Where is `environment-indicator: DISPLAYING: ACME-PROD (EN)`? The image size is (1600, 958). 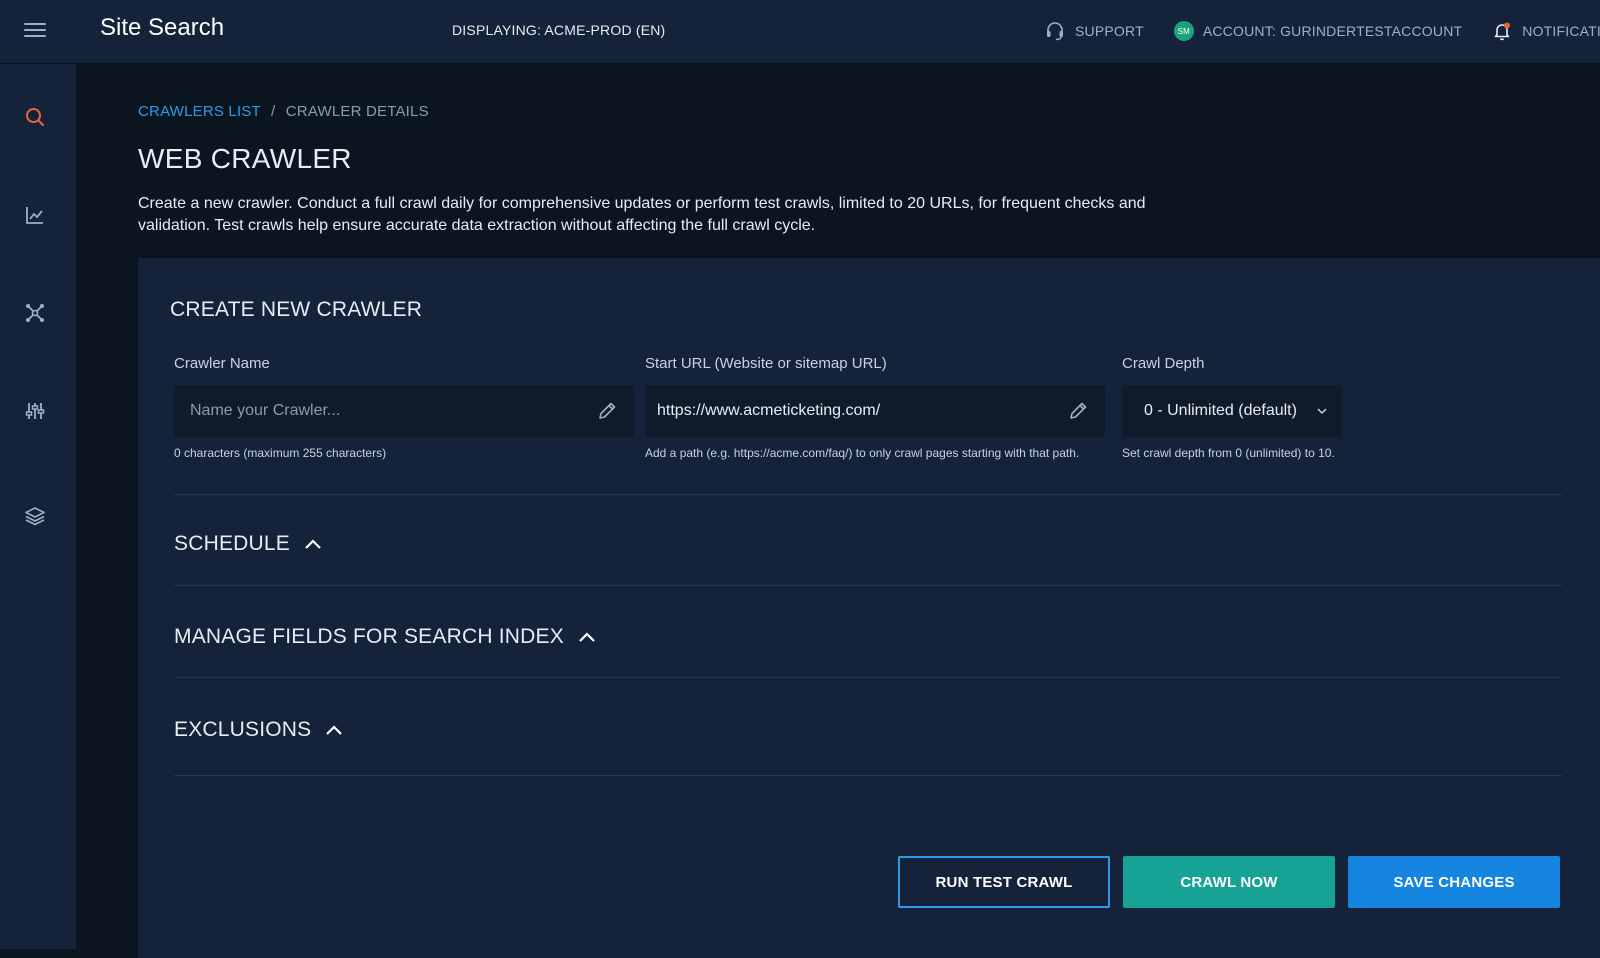
environment-indicator: DISPLAYING: ACME-PROD (EN) is located at coordinates (558, 30).